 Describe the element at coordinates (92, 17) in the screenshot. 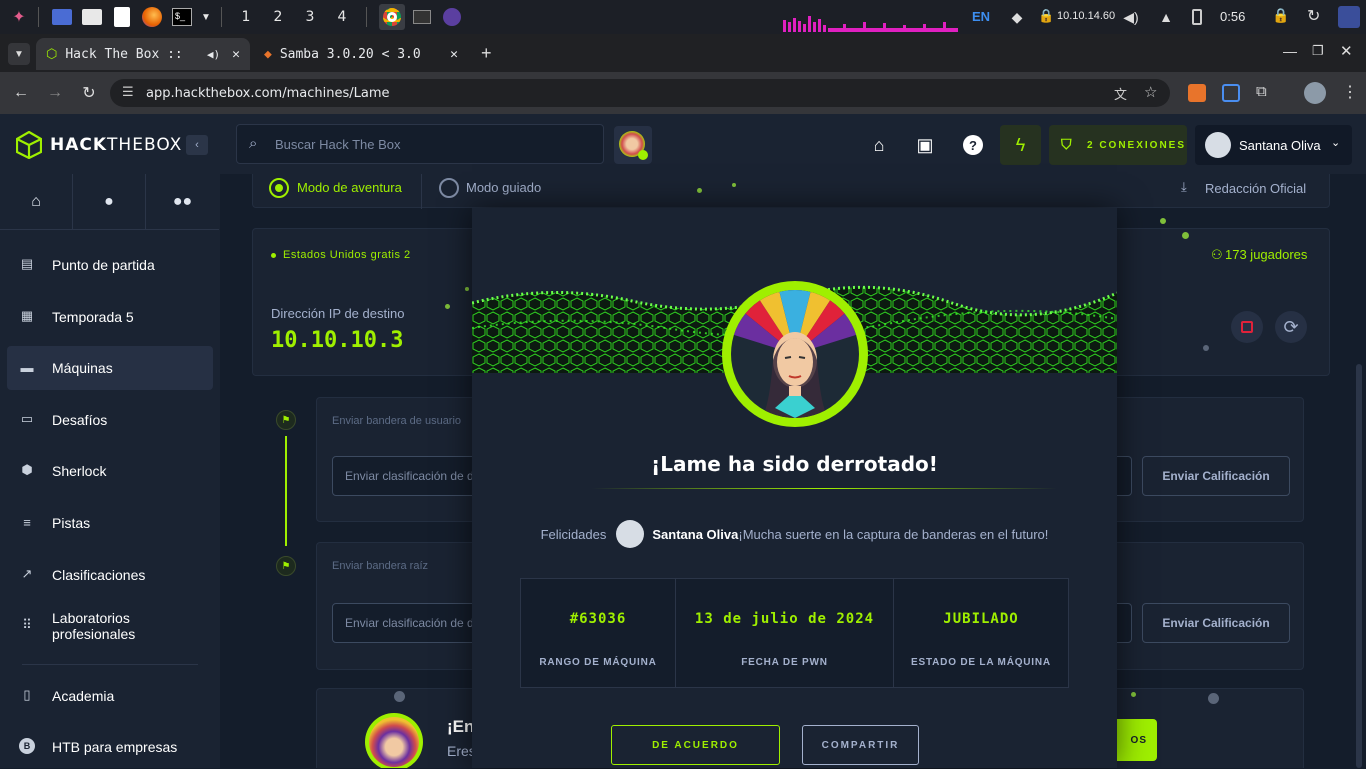

I see `files-icon` at that location.